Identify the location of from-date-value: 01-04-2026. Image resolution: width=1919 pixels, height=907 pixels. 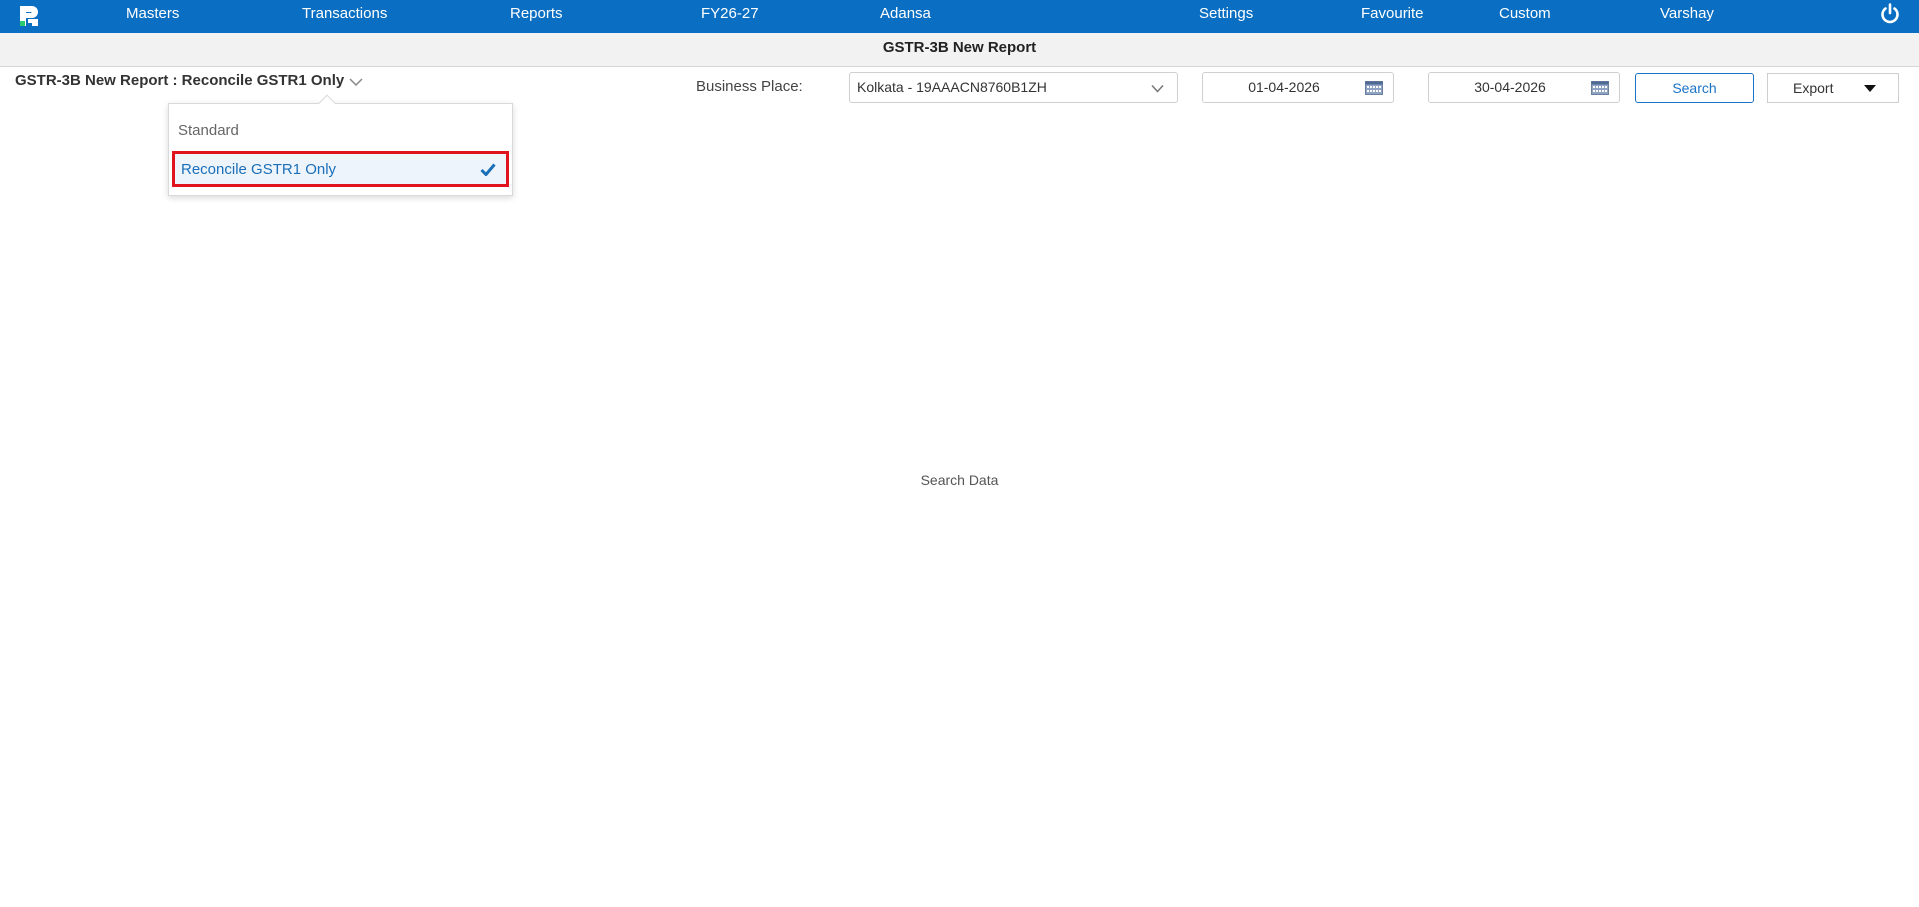
(1284, 87).